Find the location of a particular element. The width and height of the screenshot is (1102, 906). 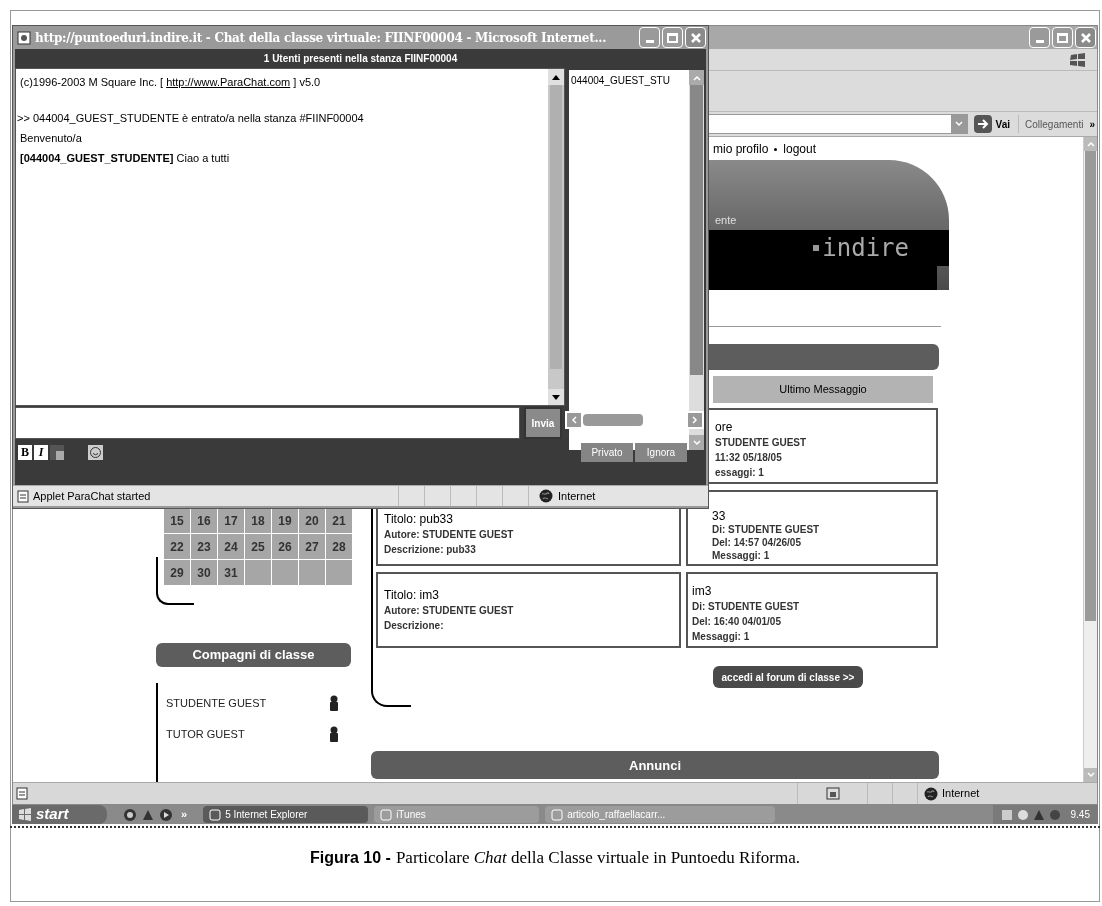

globe-icon is located at coordinates (931, 793).